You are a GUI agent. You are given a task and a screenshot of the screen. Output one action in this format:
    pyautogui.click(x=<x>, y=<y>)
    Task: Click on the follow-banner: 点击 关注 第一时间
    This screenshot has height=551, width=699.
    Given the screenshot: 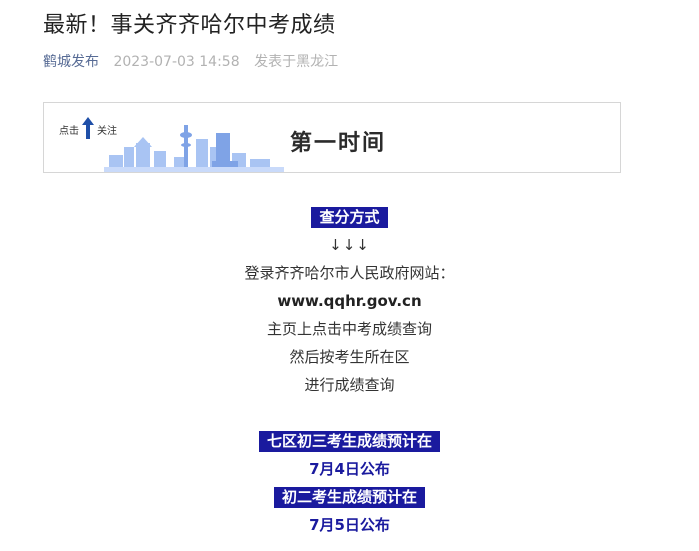 What is the action you would take?
    pyautogui.click(x=332, y=137)
    